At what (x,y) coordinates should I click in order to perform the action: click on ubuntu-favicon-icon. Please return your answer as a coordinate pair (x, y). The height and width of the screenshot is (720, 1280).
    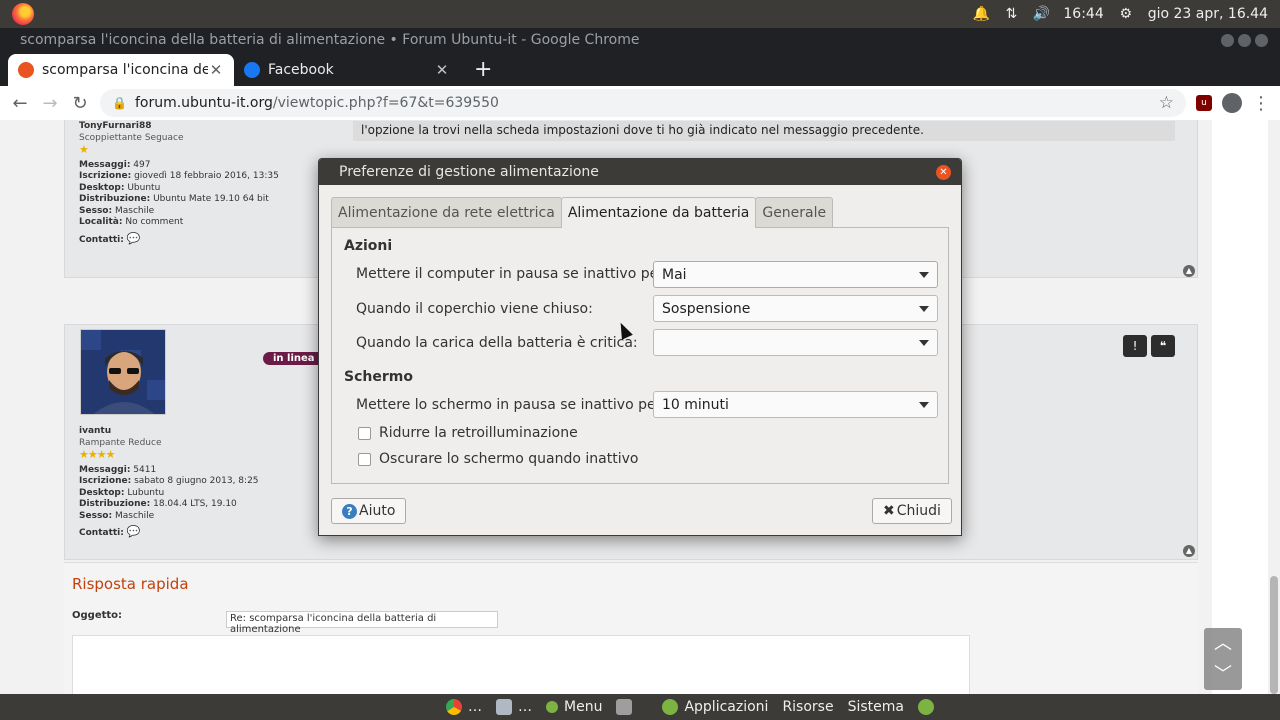
    Looking at the image, I should click on (26, 70).